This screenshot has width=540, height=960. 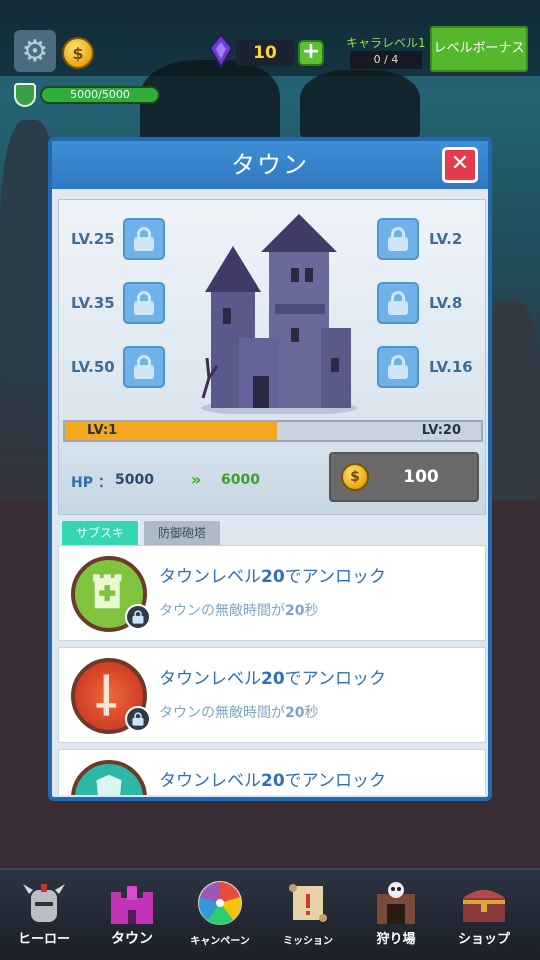 What do you see at coordinates (220, 903) in the screenshot?
I see `wheel-icon` at bounding box center [220, 903].